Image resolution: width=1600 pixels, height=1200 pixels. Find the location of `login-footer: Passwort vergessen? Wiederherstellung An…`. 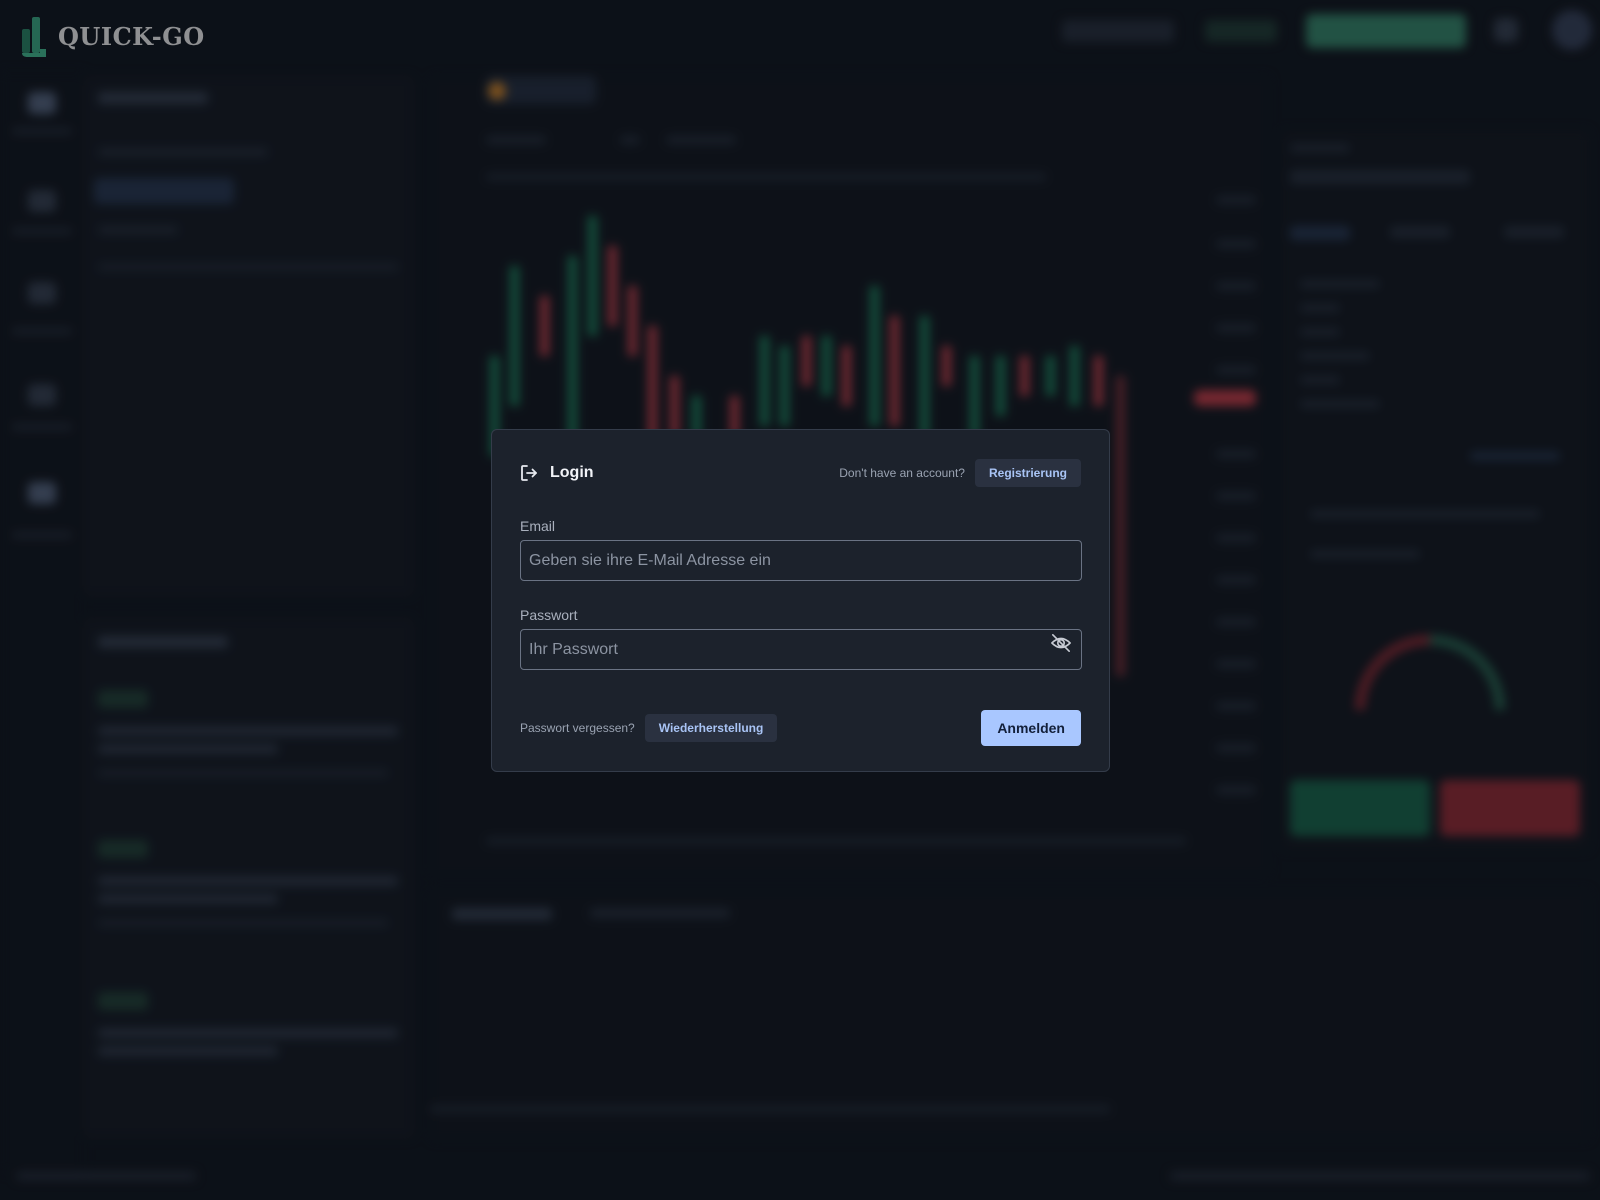

login-footer: Passwort vergessen? Wiederherstellung An… is located at coordinates (800, 728).